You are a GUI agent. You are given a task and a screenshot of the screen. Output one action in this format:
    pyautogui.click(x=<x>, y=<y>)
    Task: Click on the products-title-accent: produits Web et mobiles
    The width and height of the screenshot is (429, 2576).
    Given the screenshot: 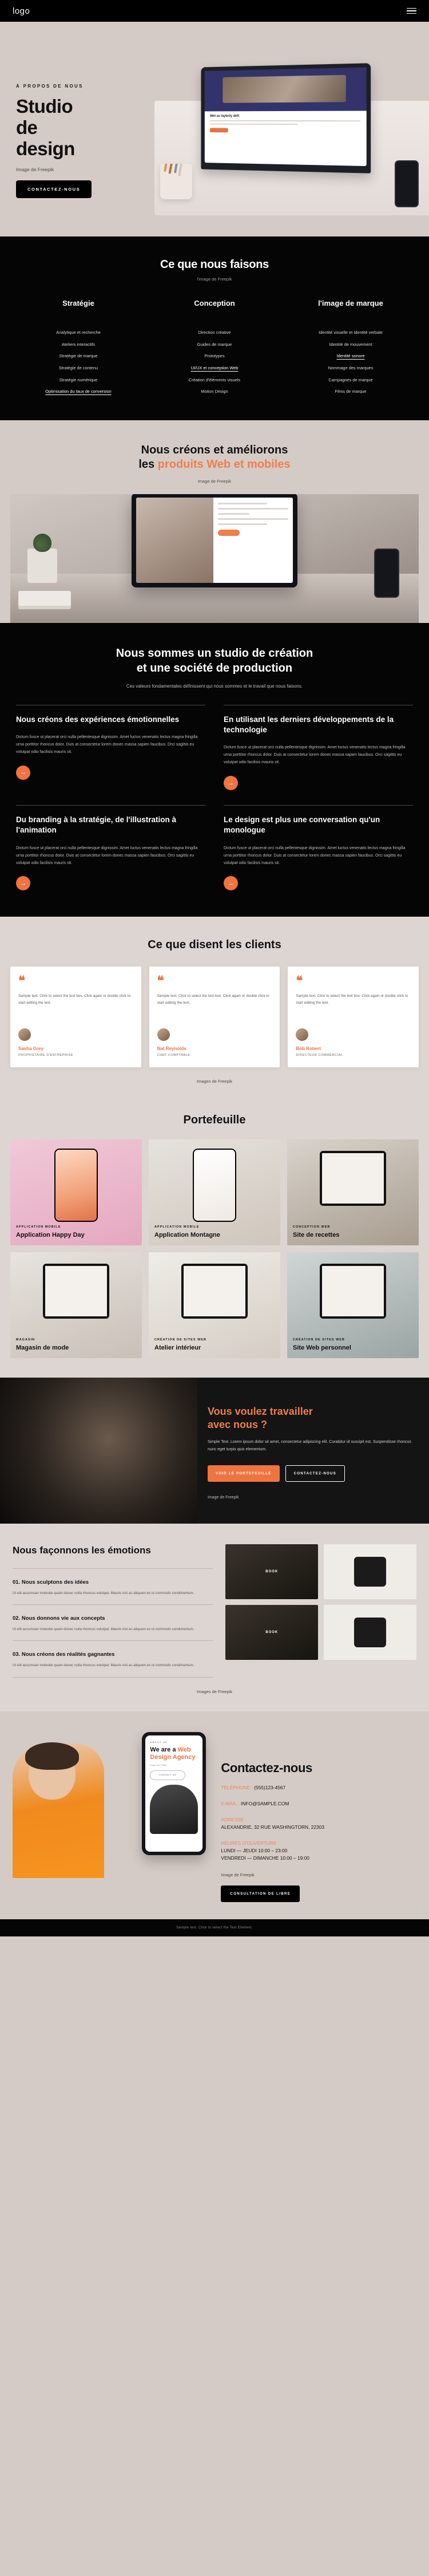 What is the action you would take?
    pyautogui.click(x=224, y=464)
    